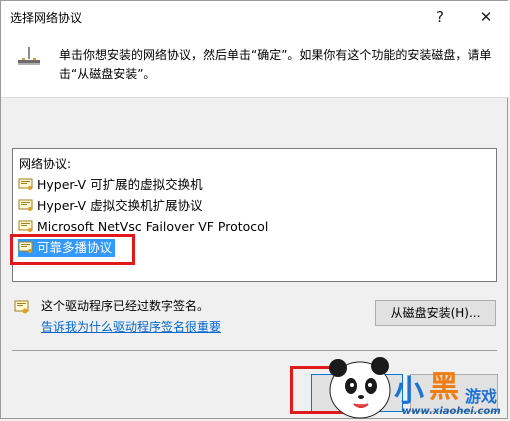 Image resolution: width=510 pixels, height=421 pixels. I want to click on list-item-label: Hyper-V 虚拟交换机扩展协议, so click(120, 205).